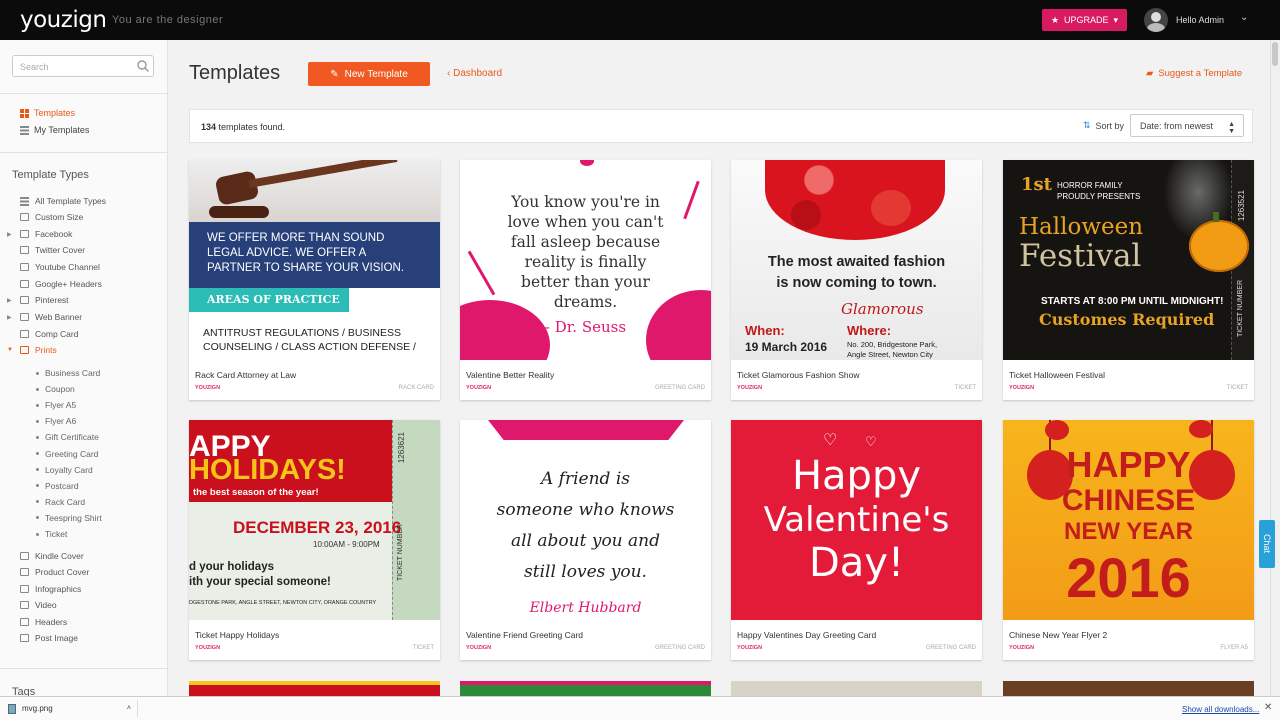 The height and width of the screenshot is (720, 1280). I want to click on upgrade-button: ★ UPGRADE ▾, so click(1084, 20).